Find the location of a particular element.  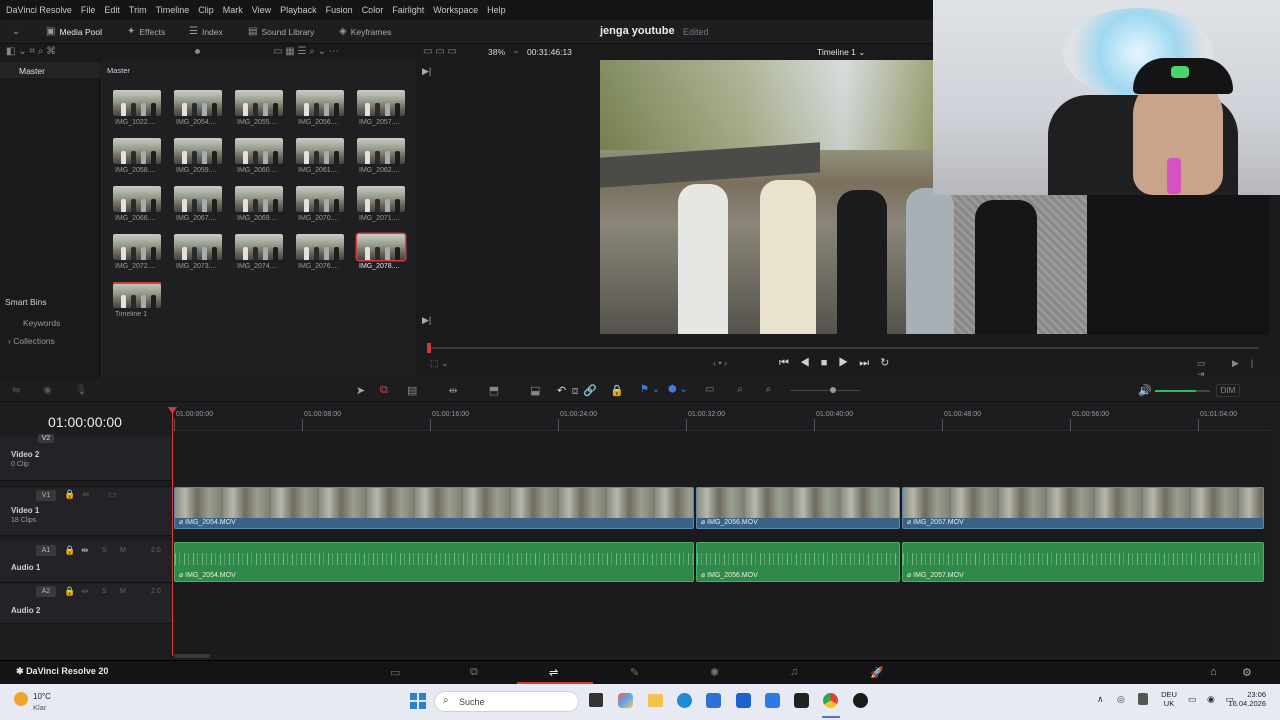

edit-page-tab: ⇌ is located at coordinates (555, 672).